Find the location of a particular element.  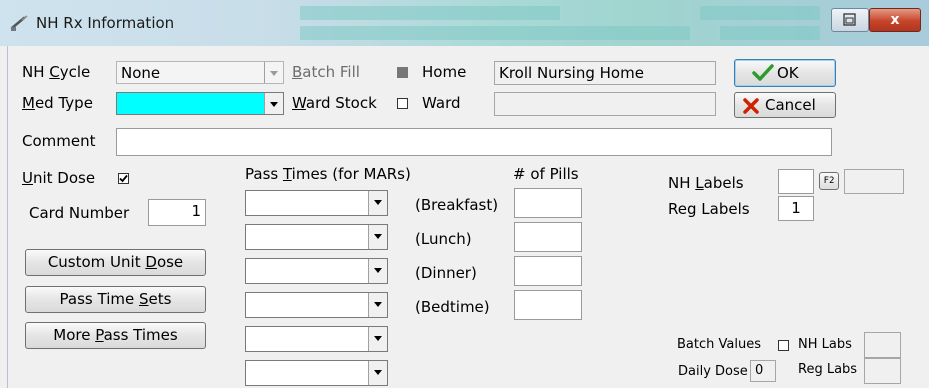

batch-fill-label: Batch Fill is located at coordinates (326, 72).